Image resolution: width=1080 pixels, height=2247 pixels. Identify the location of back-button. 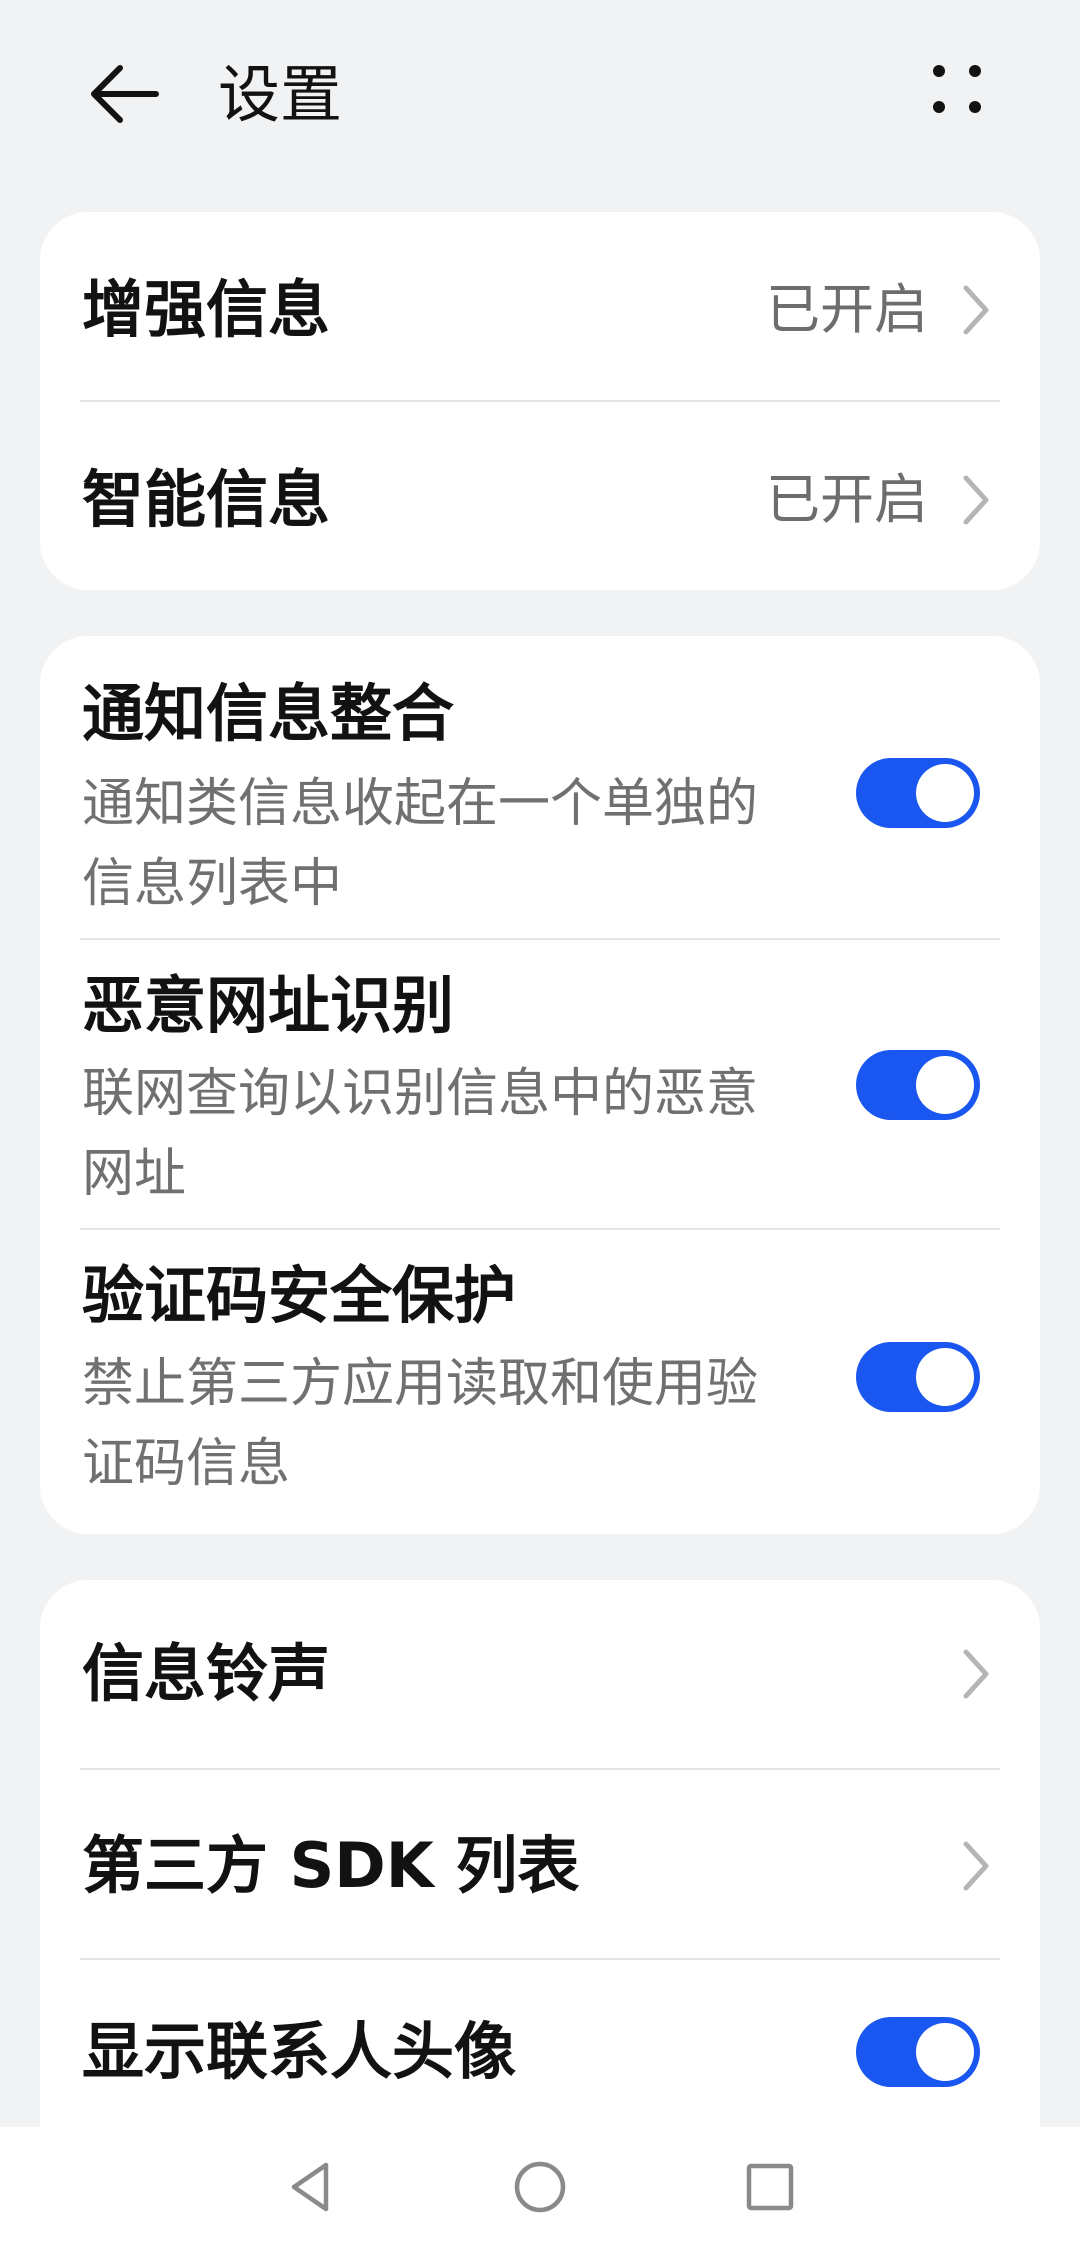
(124, 94).